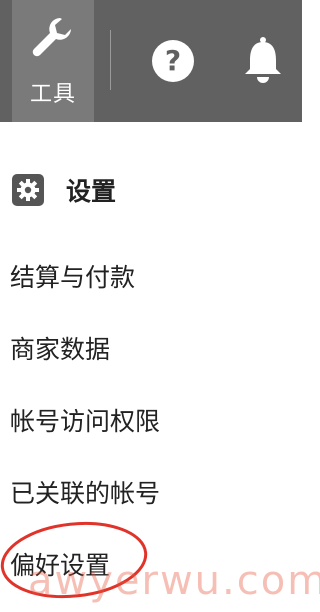 This screenshot has width=320, height=612. What do you see at coordinates (85, 492) in the screenshot?
I see `menu-item-linked-accounts: 已关联的帐号` at bounding box center [85, 492].